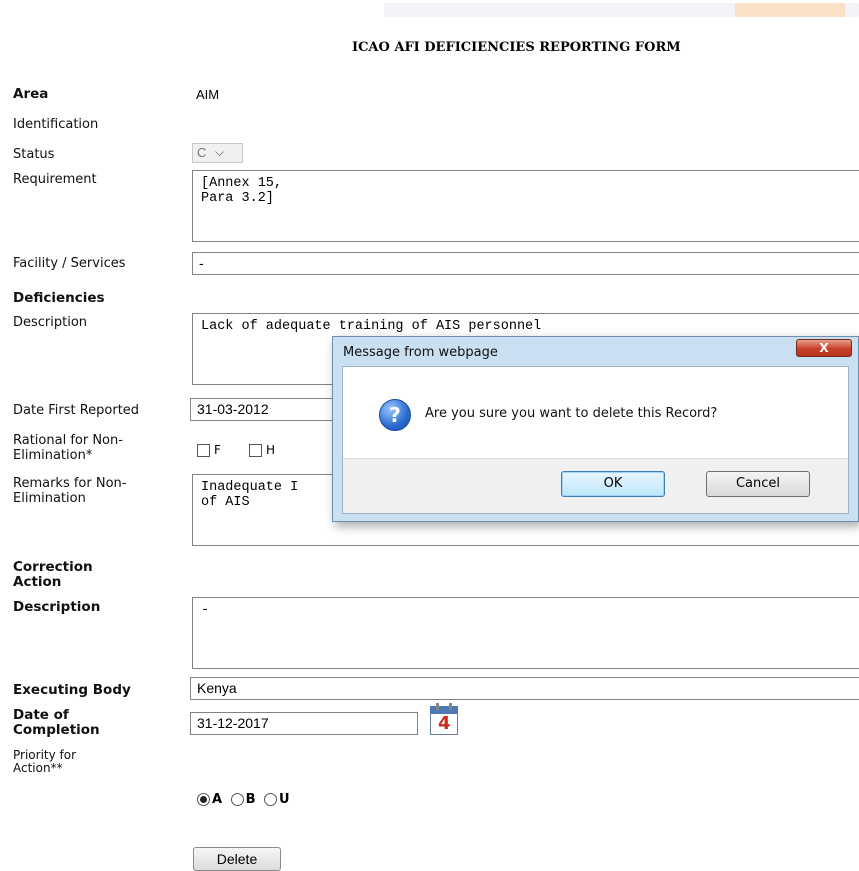 This screenshot has height=871, width=859. Describe the element at coordinates (70, 491) in the screenshot. I see `remarks-label: Remarks for Non-Elimination` at that location.